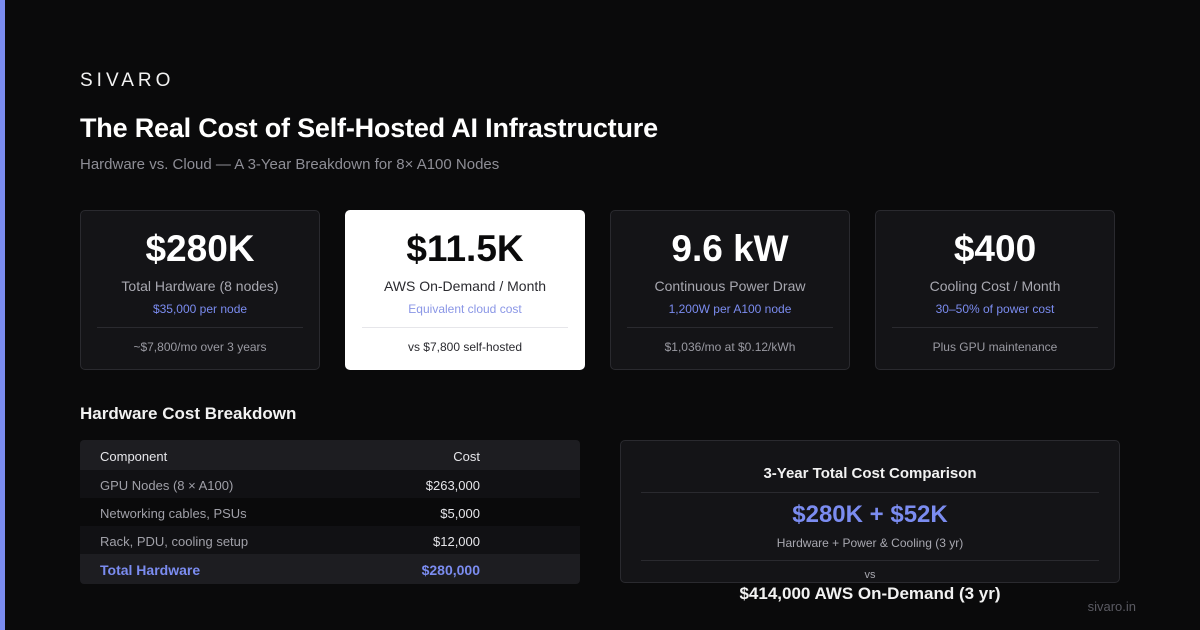  Describe the element at coordinates (167, 485) in the screenshot. I see `table-cell-component: GPU Nodes (8 × A100)` at that location.